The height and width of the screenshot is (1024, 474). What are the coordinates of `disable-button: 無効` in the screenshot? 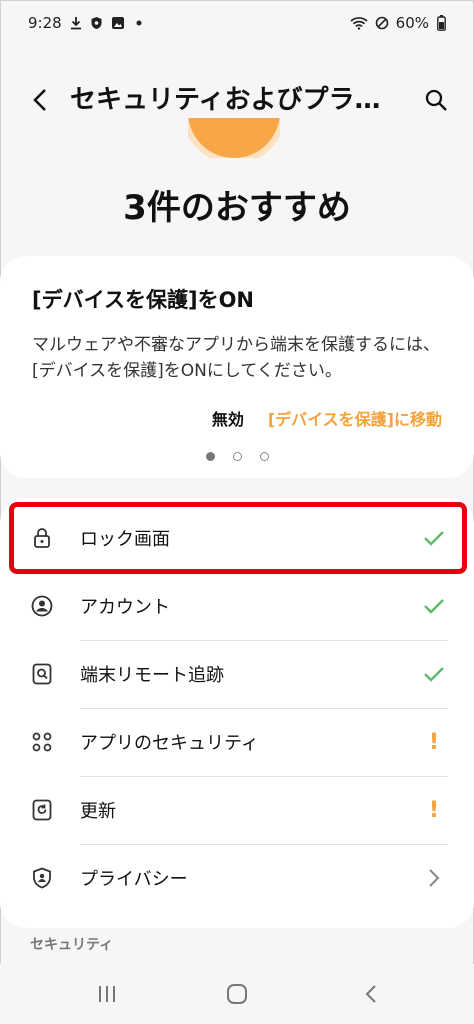 It's located at (228, 418).